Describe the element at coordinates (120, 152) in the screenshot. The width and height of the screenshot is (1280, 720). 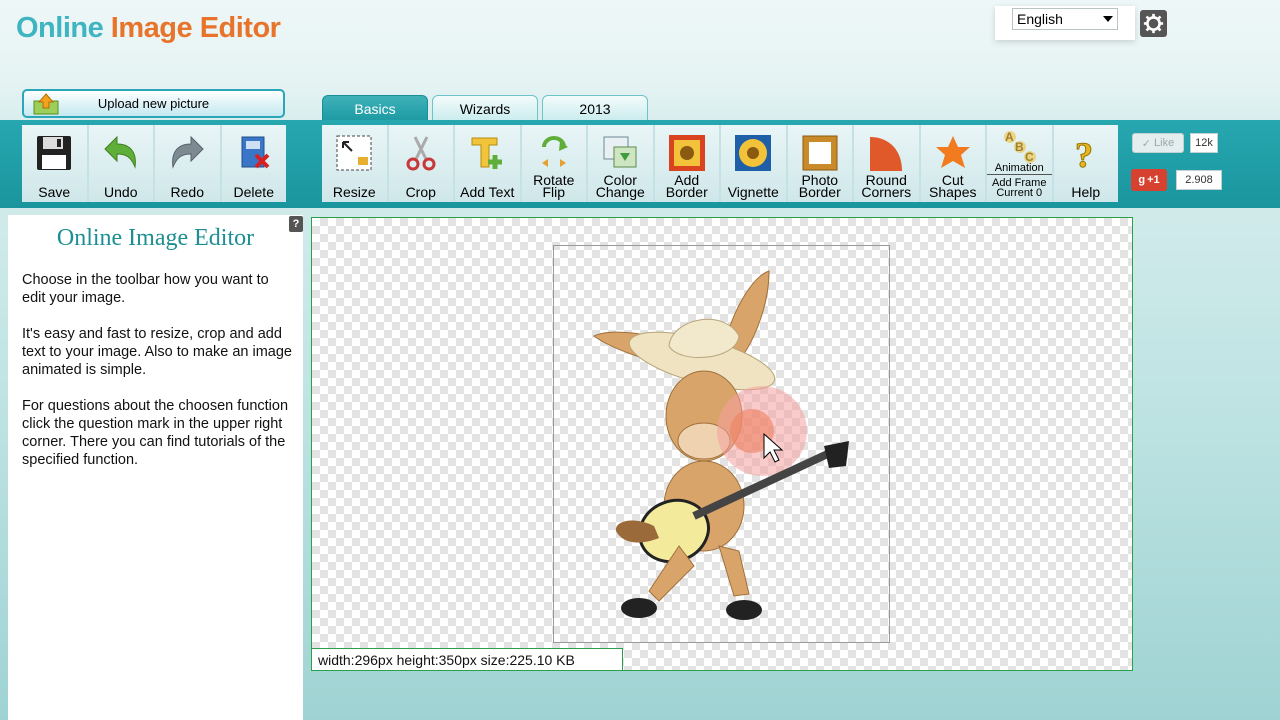
I see `undo-arrow-icon` at that location.